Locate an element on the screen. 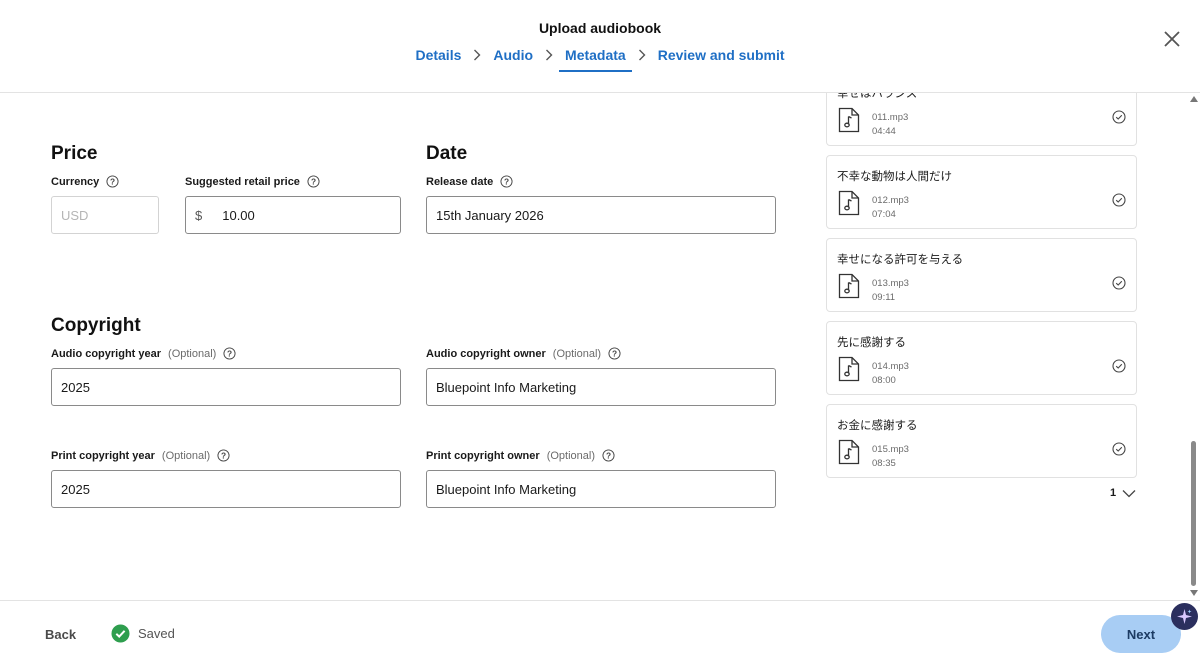 The image size is (1200, 665). track-file: 011.mp3 is located at coordinates (890, 117).